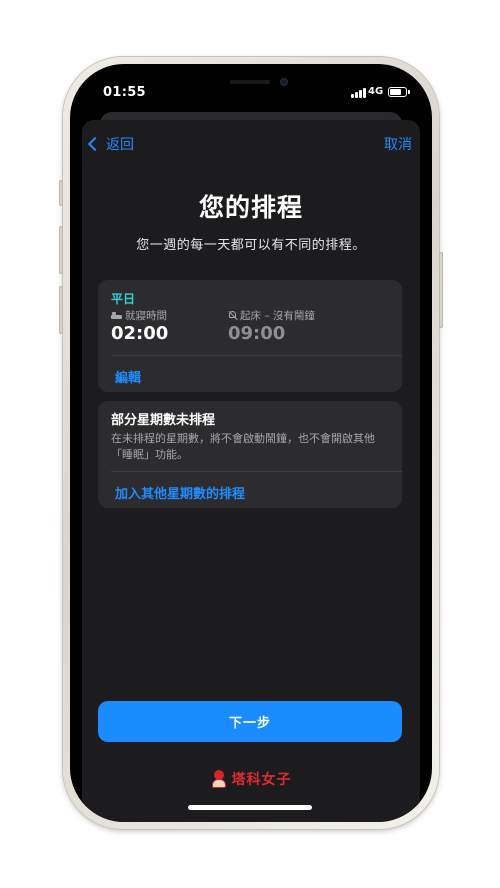 Image resolution: width=500 pixels, height=888 pixels. Describe the element at coordinates (128, 376) in the screenshot. I see `edit-button: 編輯` at that location.